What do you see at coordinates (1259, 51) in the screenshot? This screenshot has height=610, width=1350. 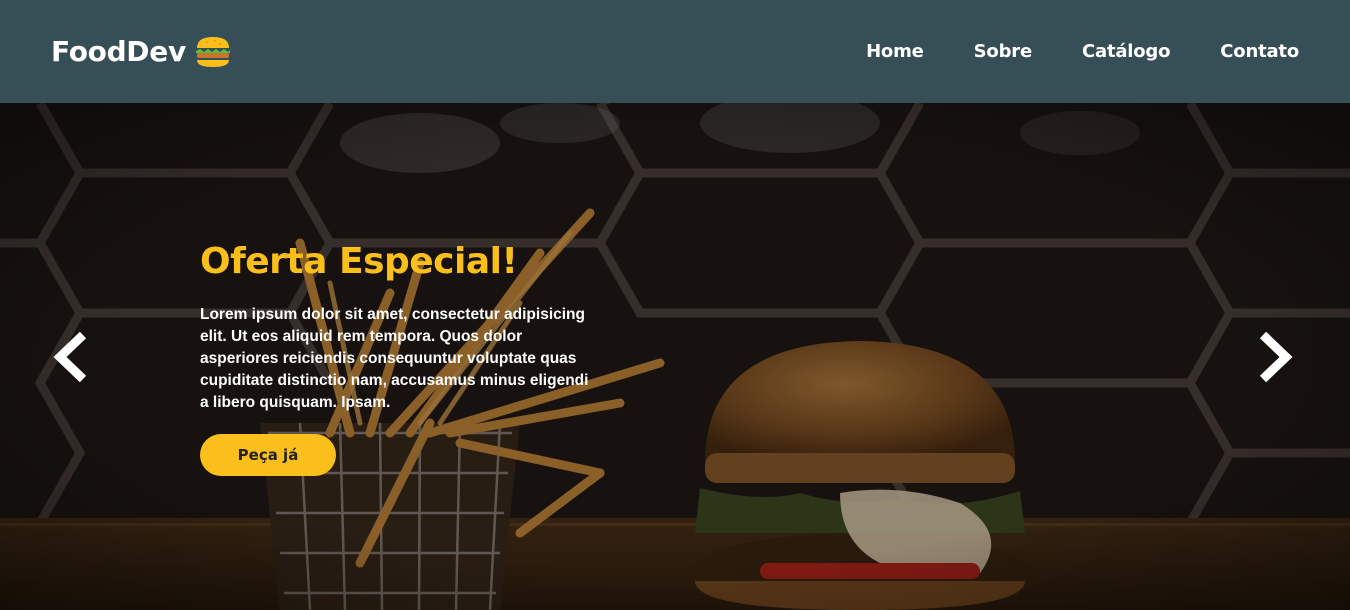 I see `nav-contato-link: Contato` at bounding box center [1259, 51].